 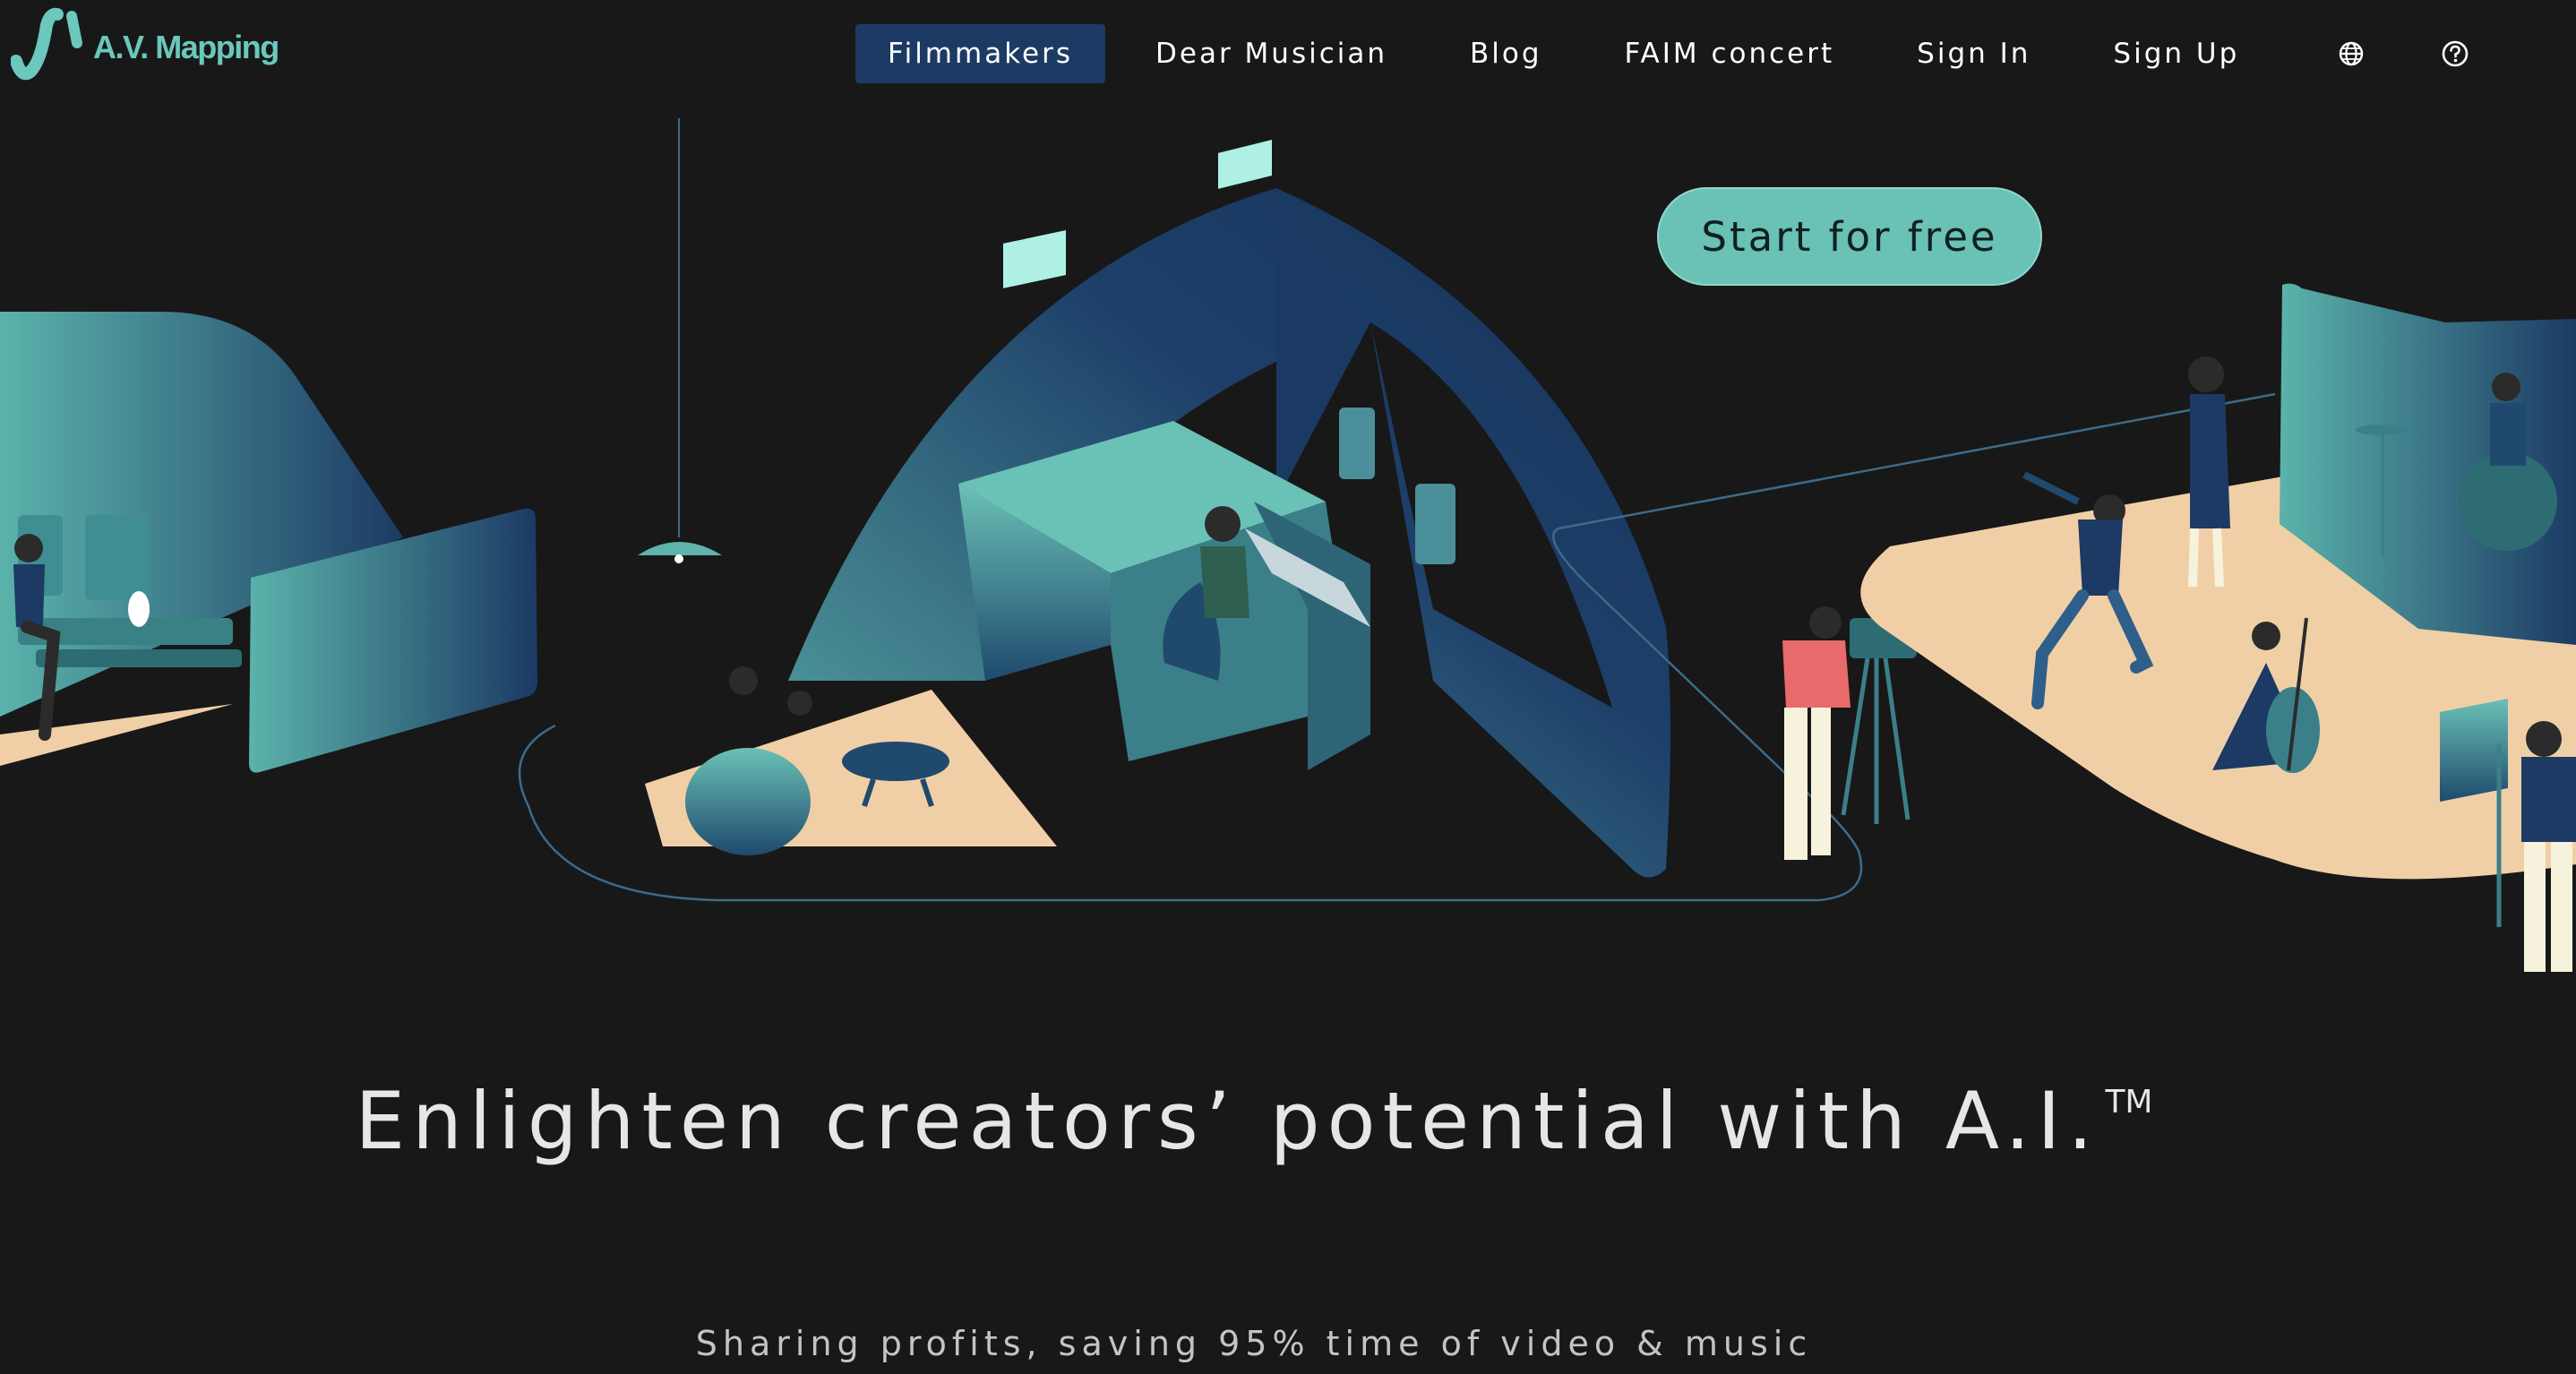 What do you see at coordinates (2218, 627) in the screenshot?
I see `concert-stage` at bounding box center [2218, 627].